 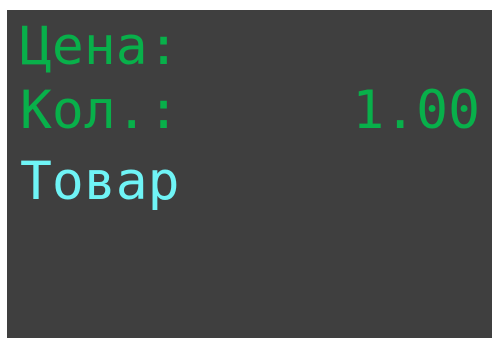 I want to click on quantity-label: Кол.:, so click(x=100, y=110).